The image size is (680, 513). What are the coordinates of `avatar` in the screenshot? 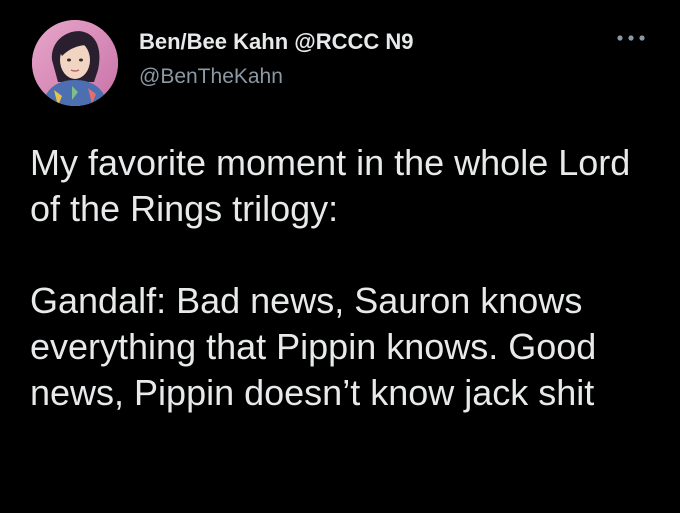 It's located at (75, 63).